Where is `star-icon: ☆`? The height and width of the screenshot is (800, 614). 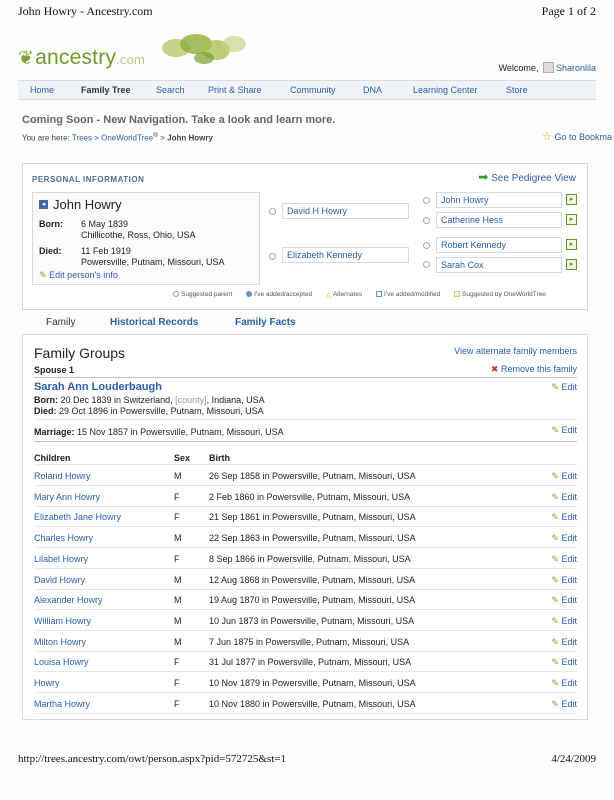 star-icon: ☆ is located at coordinates (547, 137).